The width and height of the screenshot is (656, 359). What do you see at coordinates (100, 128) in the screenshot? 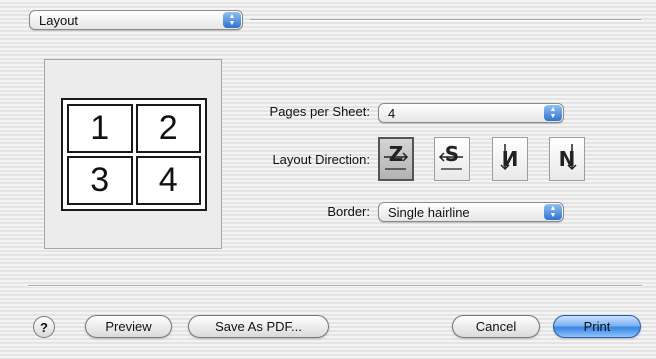
I see `preview-page-1: 1` at bounding box center [100, 128].